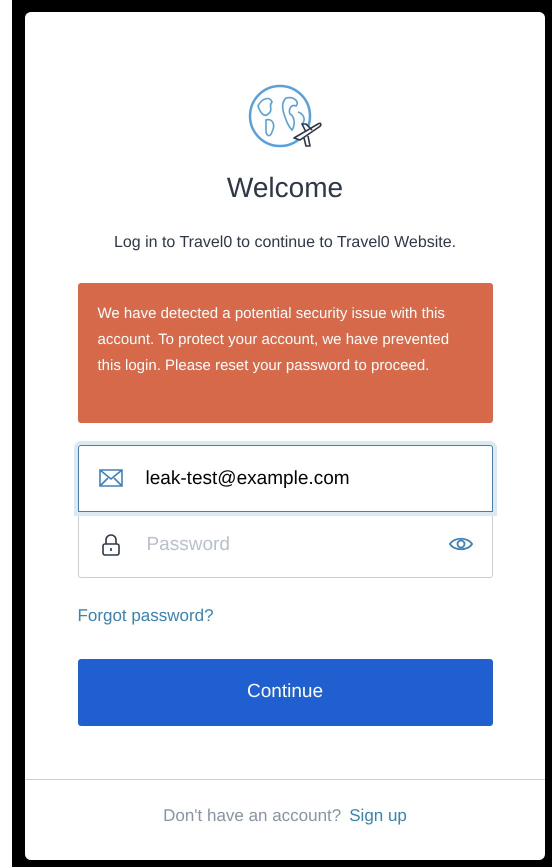  Describe the element at coordinates (146, 615) in the screenshot. I see `forgot-password-link: Forgot password?` at that location.